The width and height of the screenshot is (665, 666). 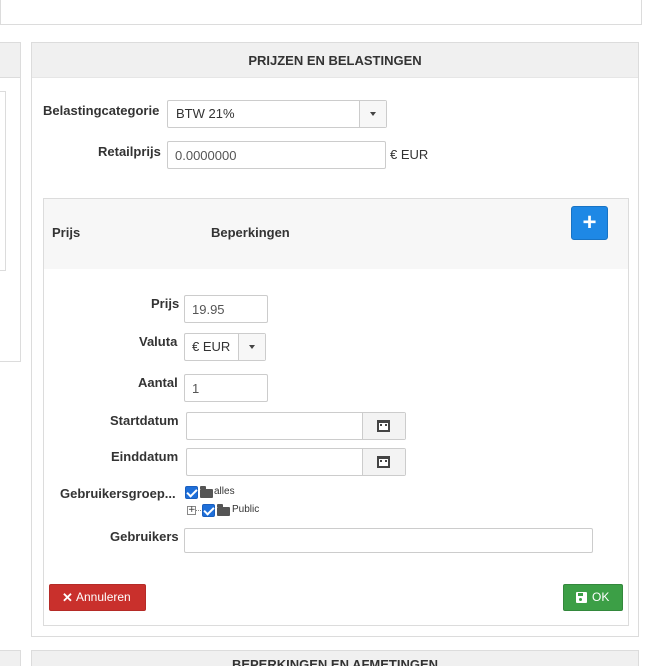 I want to click on end-date-picker-button, so click(x=383, y=462).